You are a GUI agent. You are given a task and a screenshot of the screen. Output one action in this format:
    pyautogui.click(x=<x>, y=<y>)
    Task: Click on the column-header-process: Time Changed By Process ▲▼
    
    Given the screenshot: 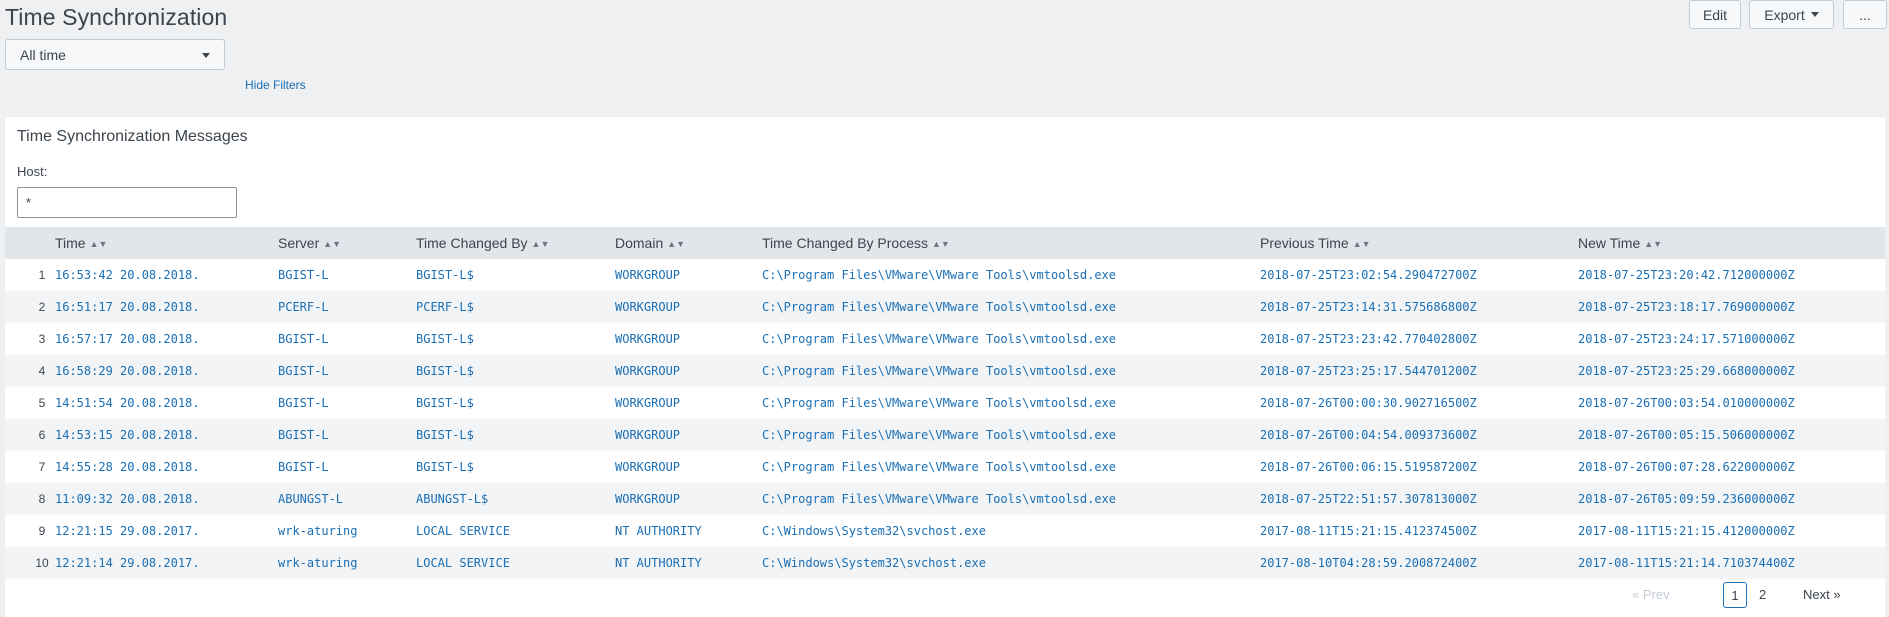 What is the action you would take?
    pyautogui.click(x=1011, y=243)
    